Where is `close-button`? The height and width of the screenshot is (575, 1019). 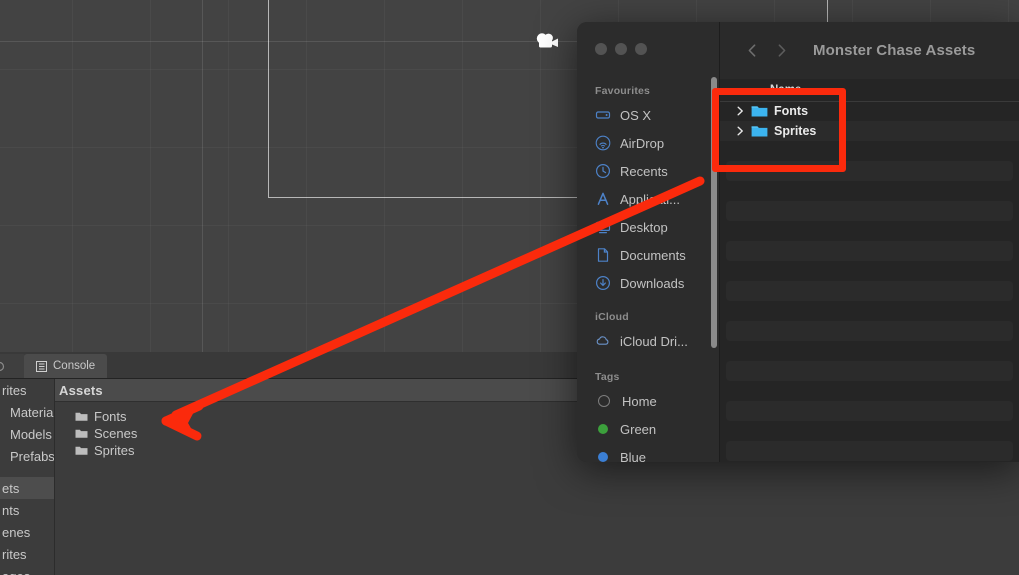 close-button is located at coordinates (601, 49).